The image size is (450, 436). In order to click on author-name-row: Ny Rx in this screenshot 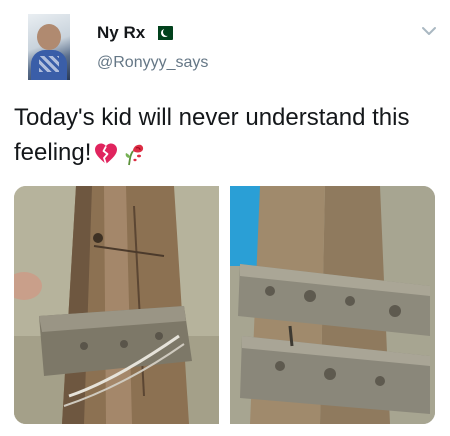, I will do `click(135, 33)`.